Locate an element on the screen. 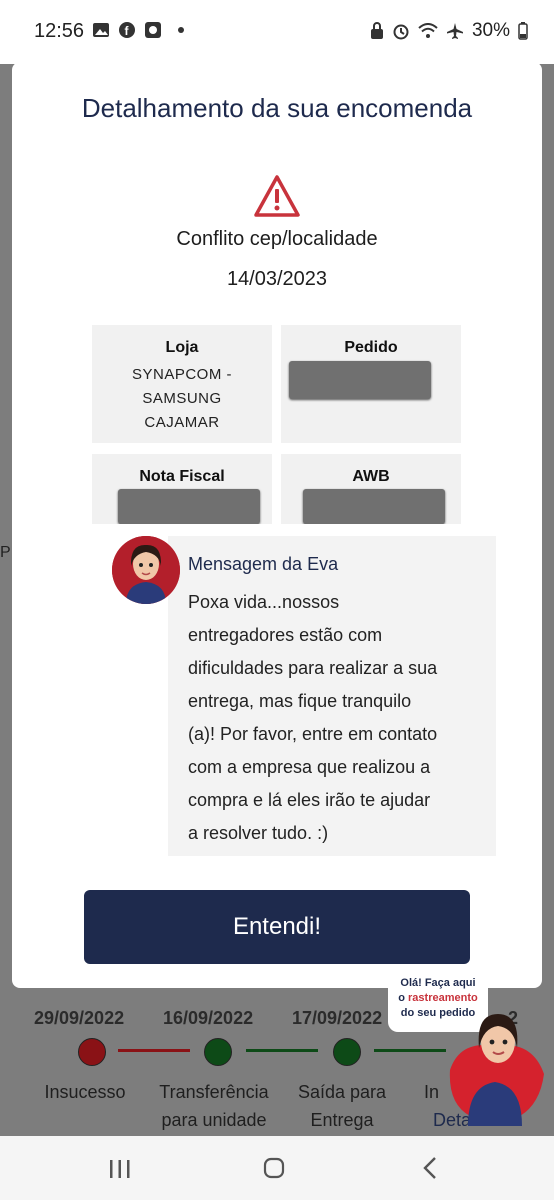 The height and width of the screenshot is (1200, 554). notification-icons: f is located at coordinates (138, 30).